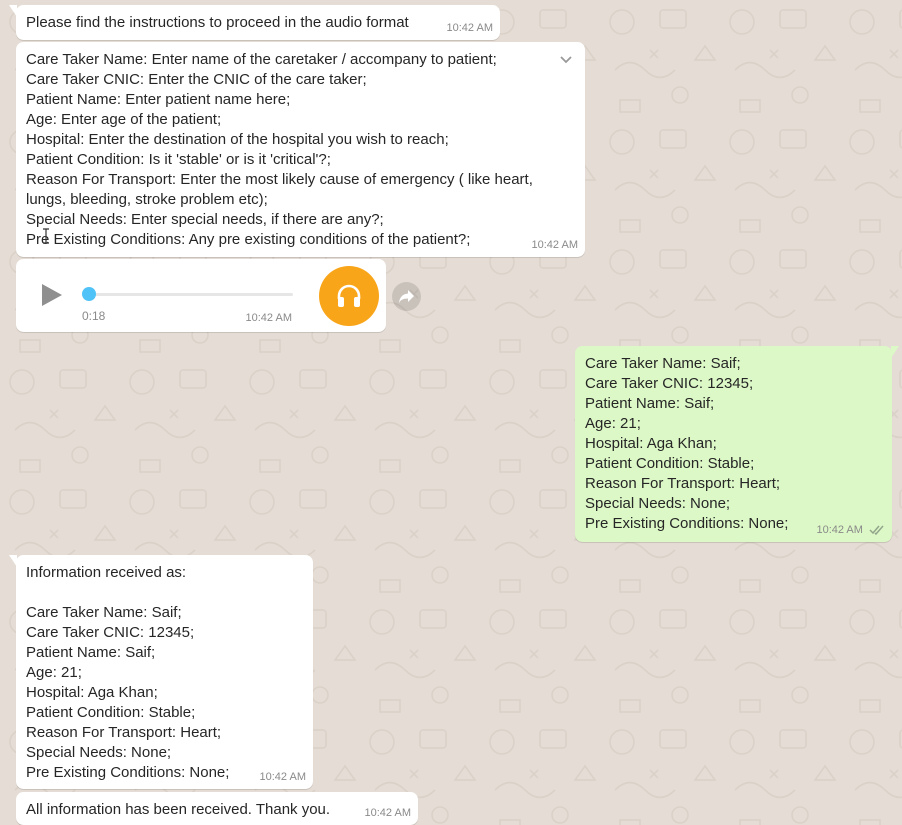 This screenshot has height=825, width=902. I want to click on forward-icon, so click(406, 296).